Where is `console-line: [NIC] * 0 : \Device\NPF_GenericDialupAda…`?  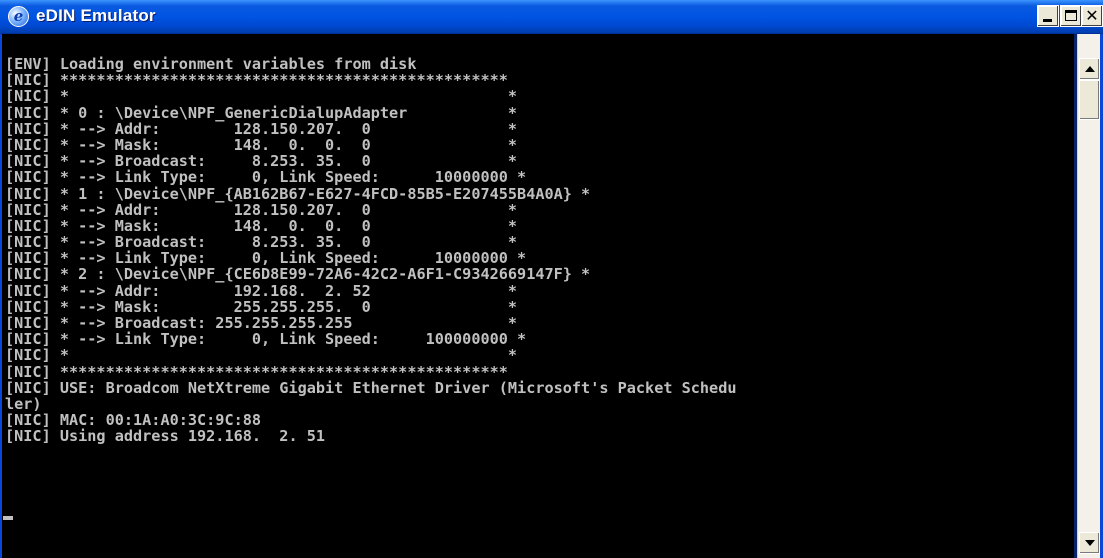
console-line: [NIC] * 0 : \Device\NPF_GenericDialupAda… is located at coordinates (261, 112).